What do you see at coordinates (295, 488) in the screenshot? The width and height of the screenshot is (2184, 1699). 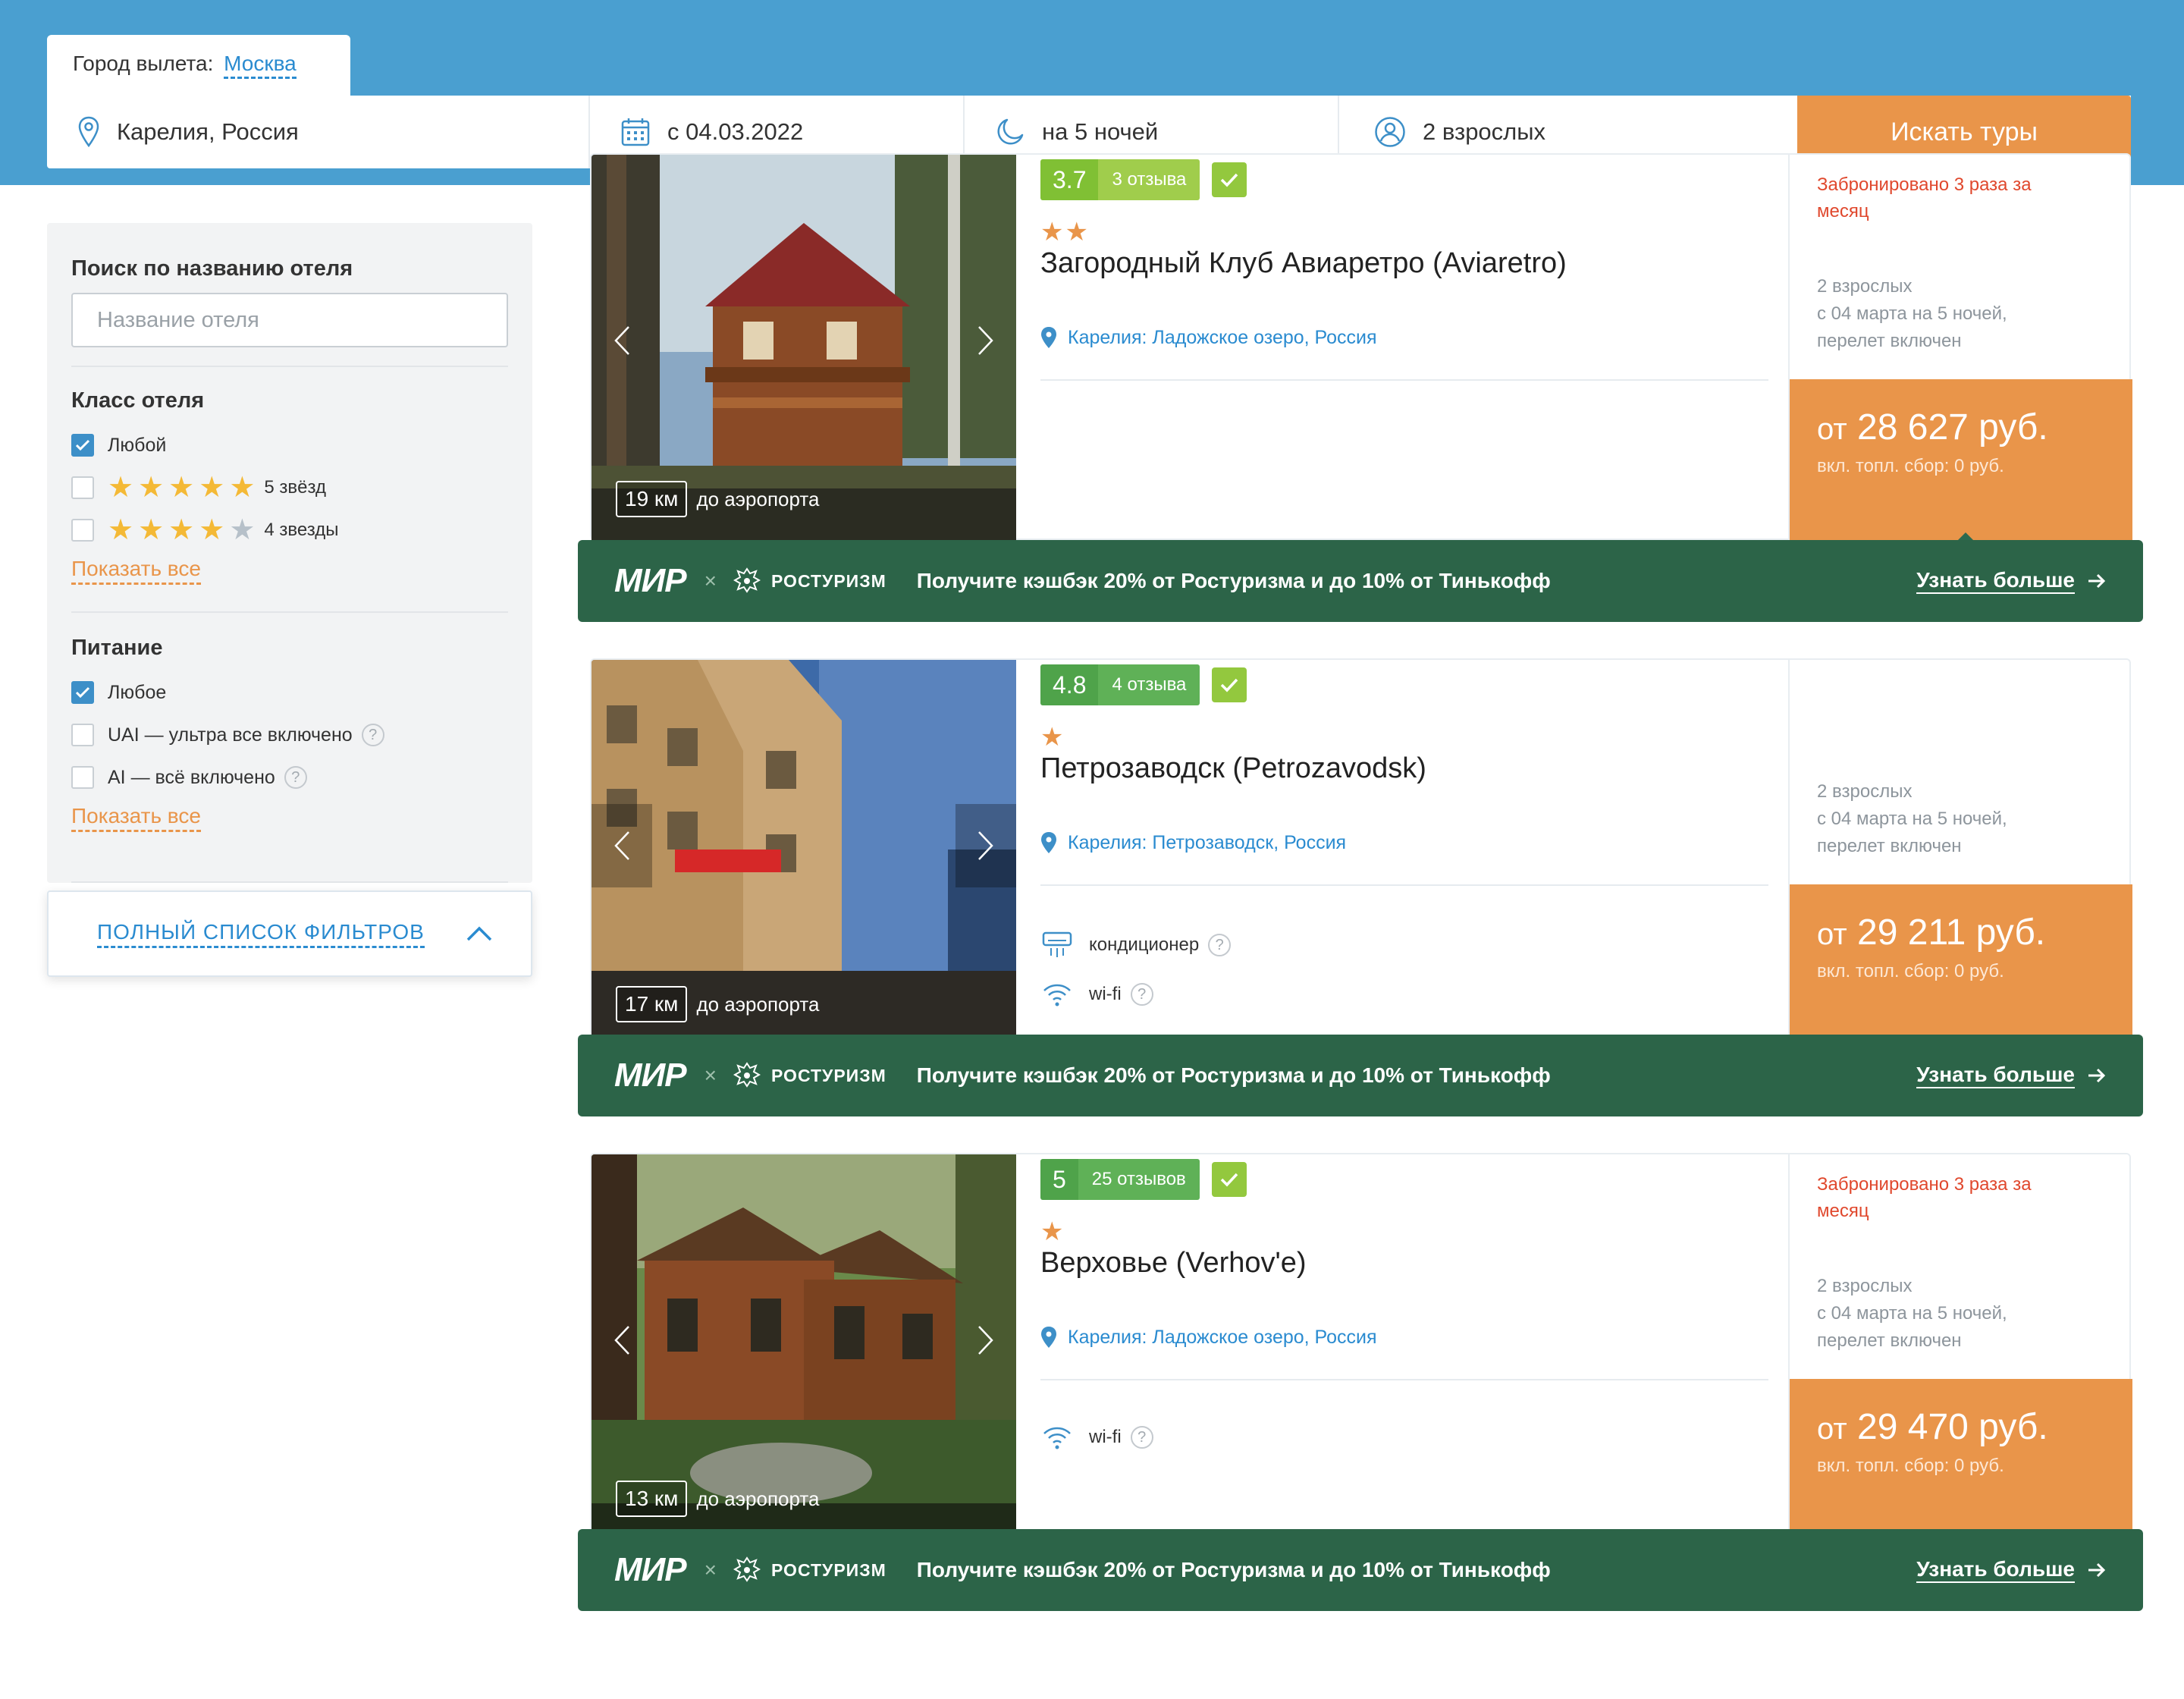 I see `class-5-label: 5 звёзд` at bounding box center [295, 488].